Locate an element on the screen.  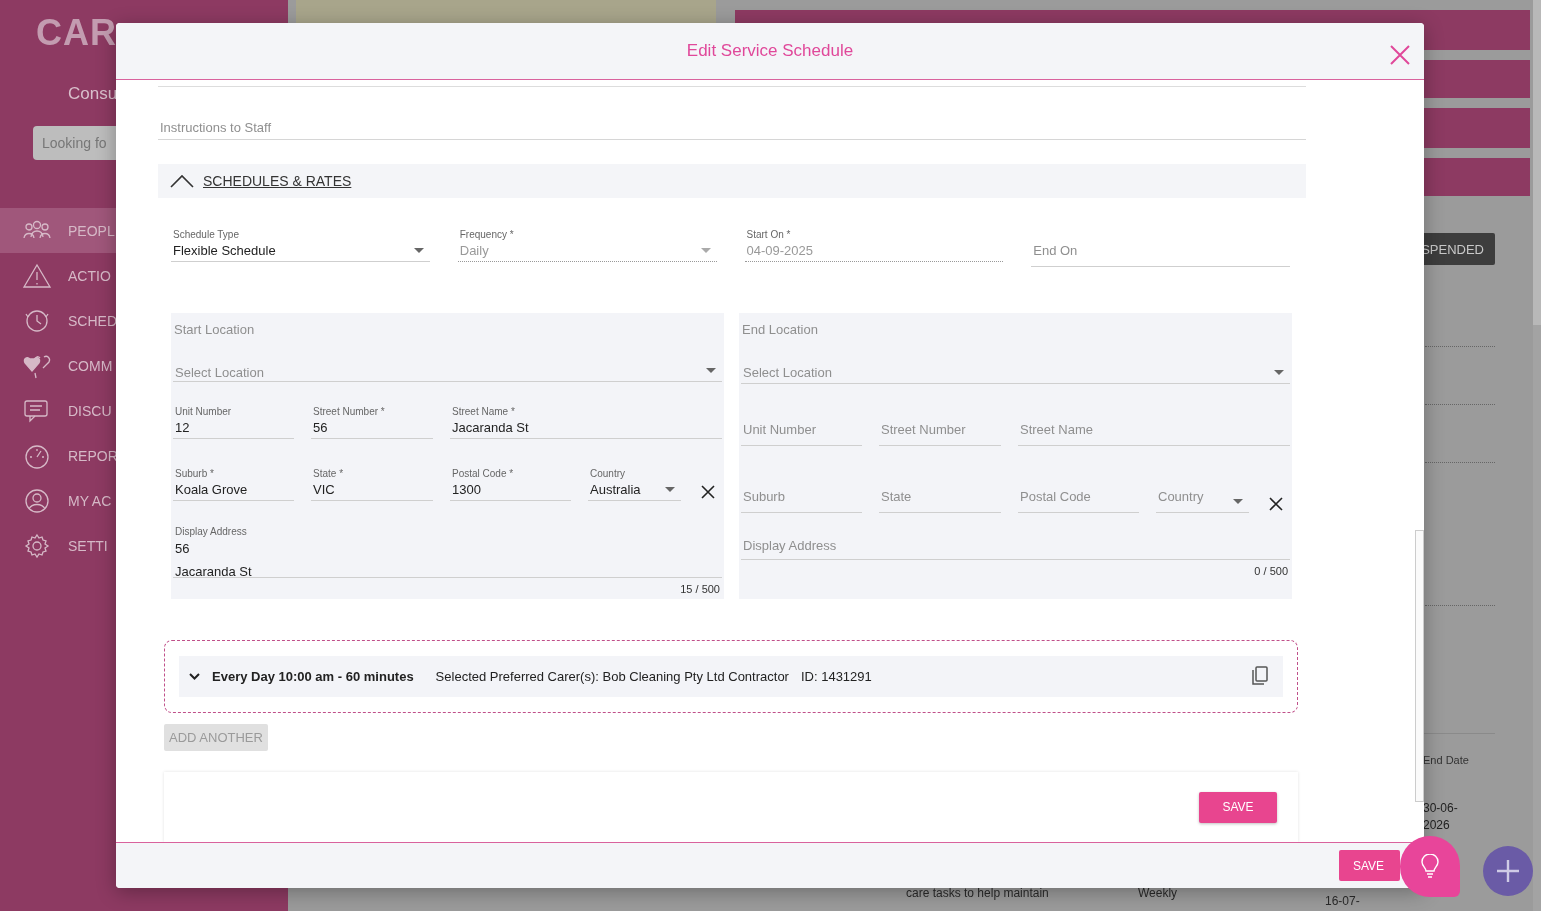
panel-title: End Location is located at coordinates (780, 329).